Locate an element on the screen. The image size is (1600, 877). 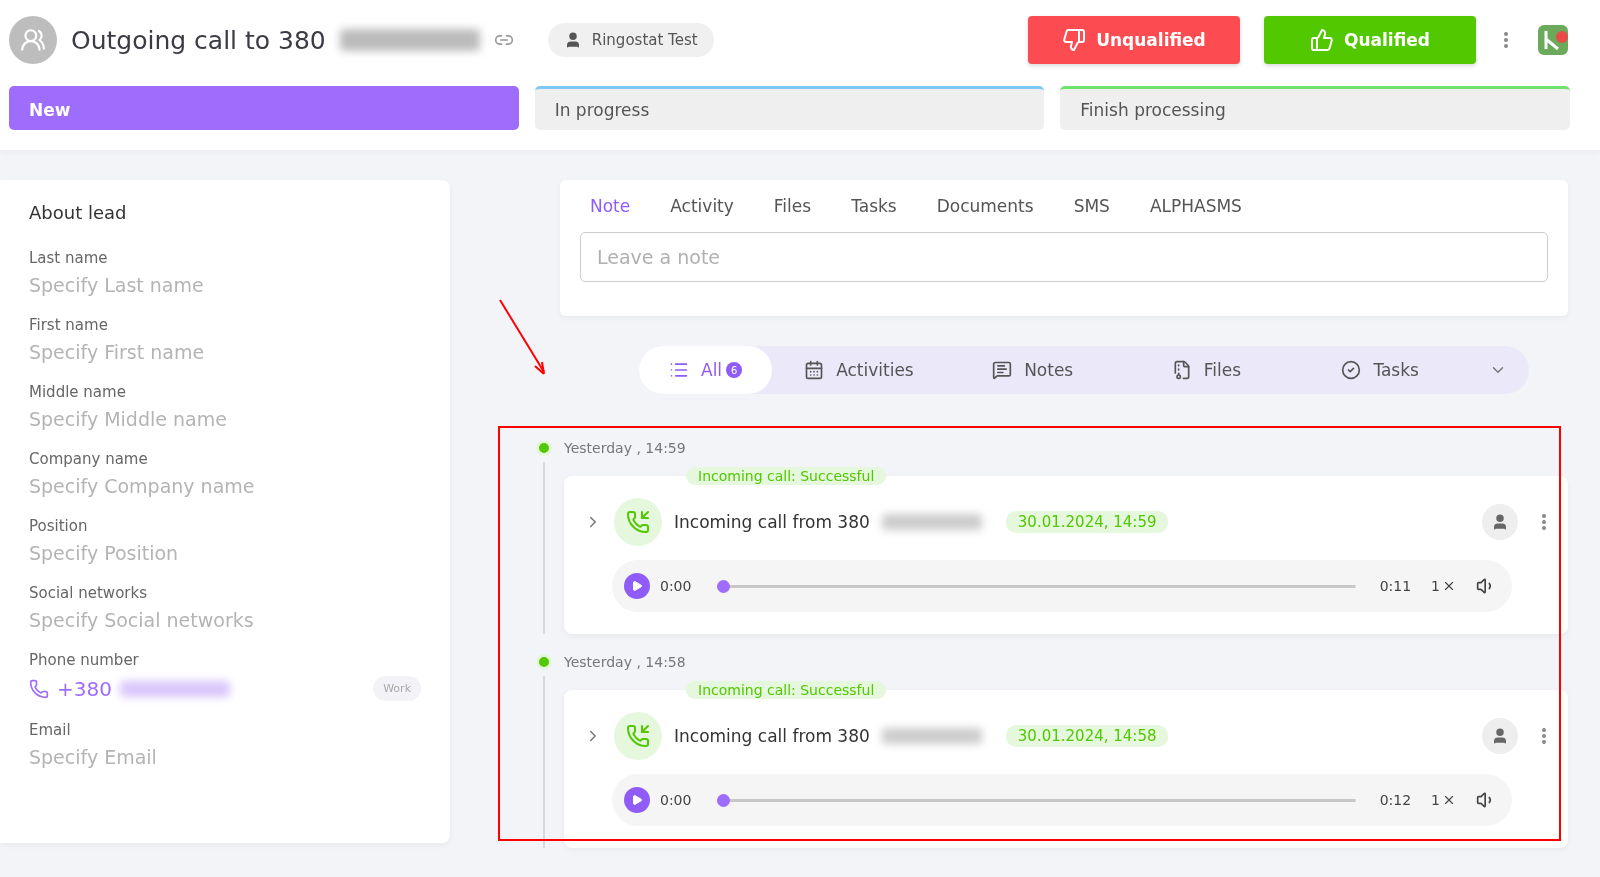
field-label: Social networks is located at coordinates (88, 593).